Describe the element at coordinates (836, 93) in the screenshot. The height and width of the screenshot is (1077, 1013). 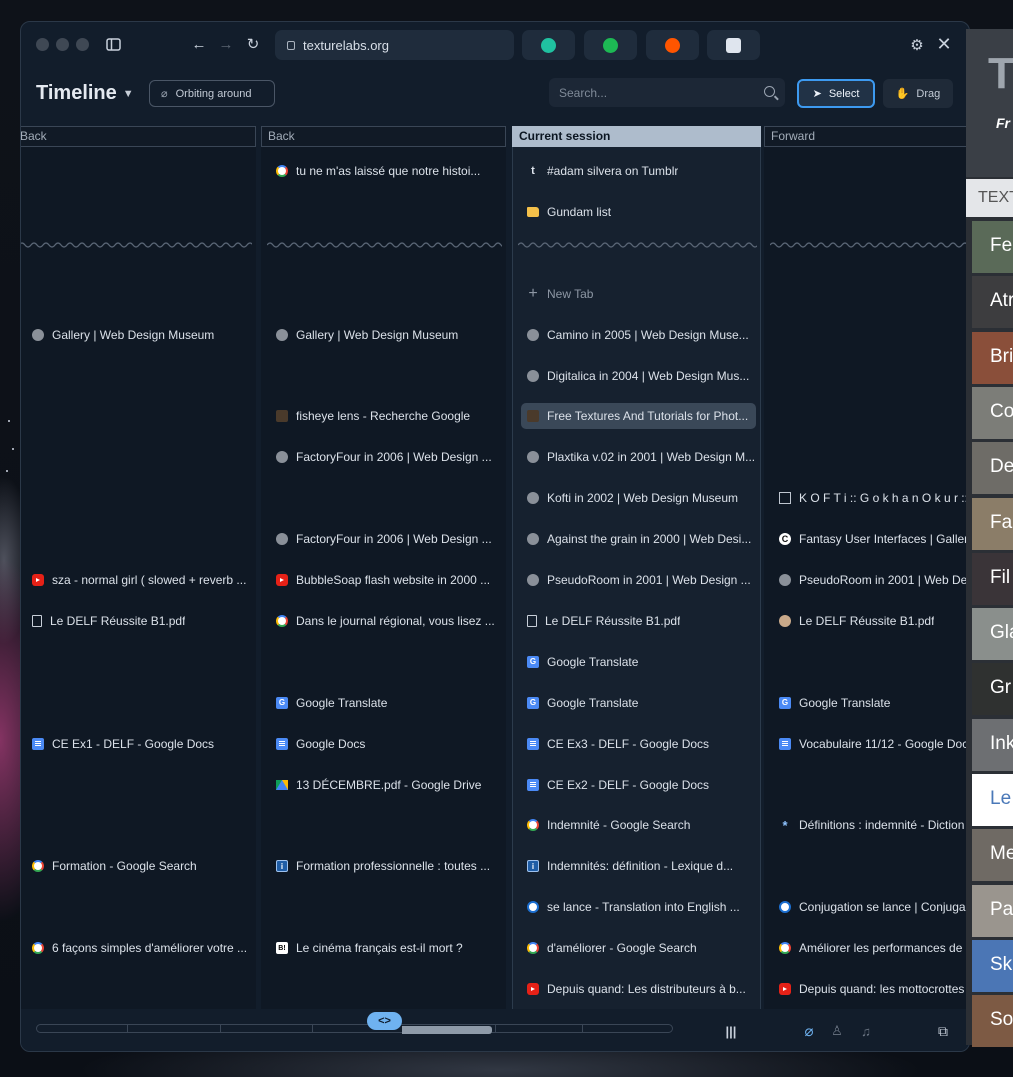
I see `select-tool-button: ➤ Select` at that location.